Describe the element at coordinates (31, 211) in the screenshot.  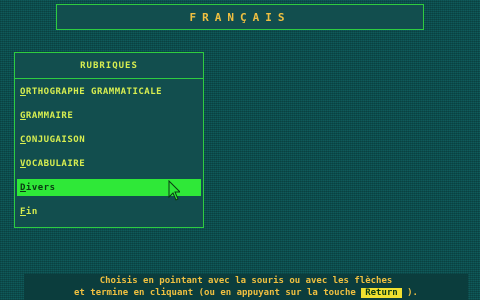
I see `menu-item-label: in` at that location.